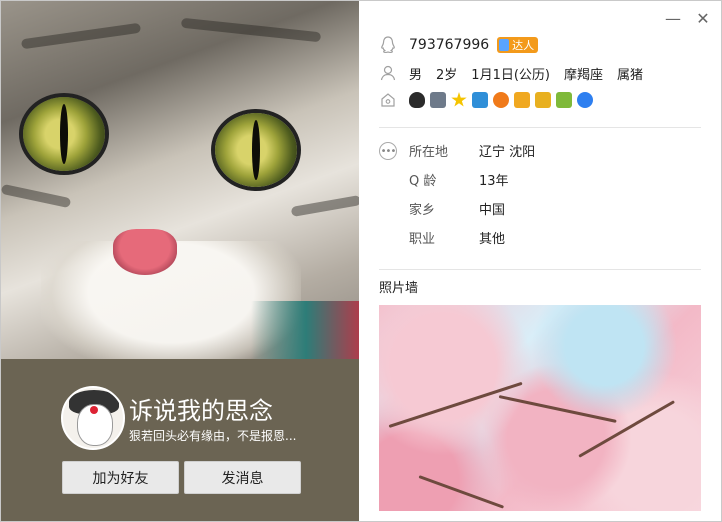 The width and height of the screenshot is (722, 522). What do you see at coordinates (510, 75) in the screenshot?
I see `birthday: 1月1日(公历)` at bounding box center [510, 75].